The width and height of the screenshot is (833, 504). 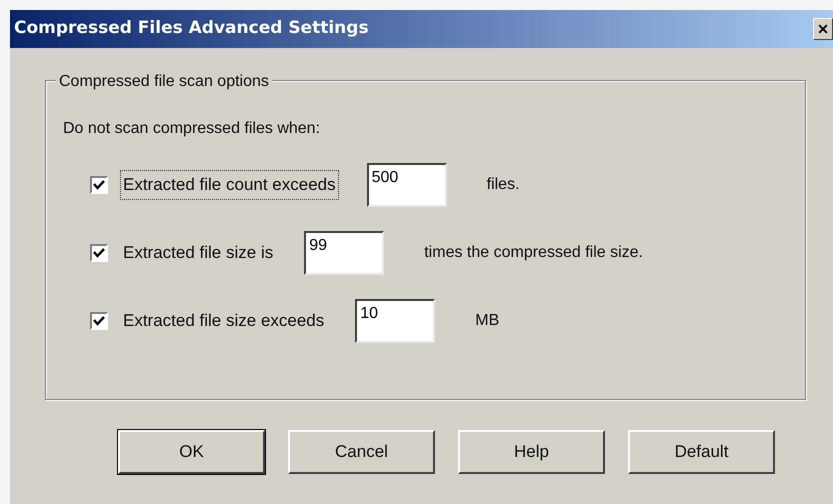 I want to click on intro-text: Do not scan compressed files when:, so click(x=192, y=129).